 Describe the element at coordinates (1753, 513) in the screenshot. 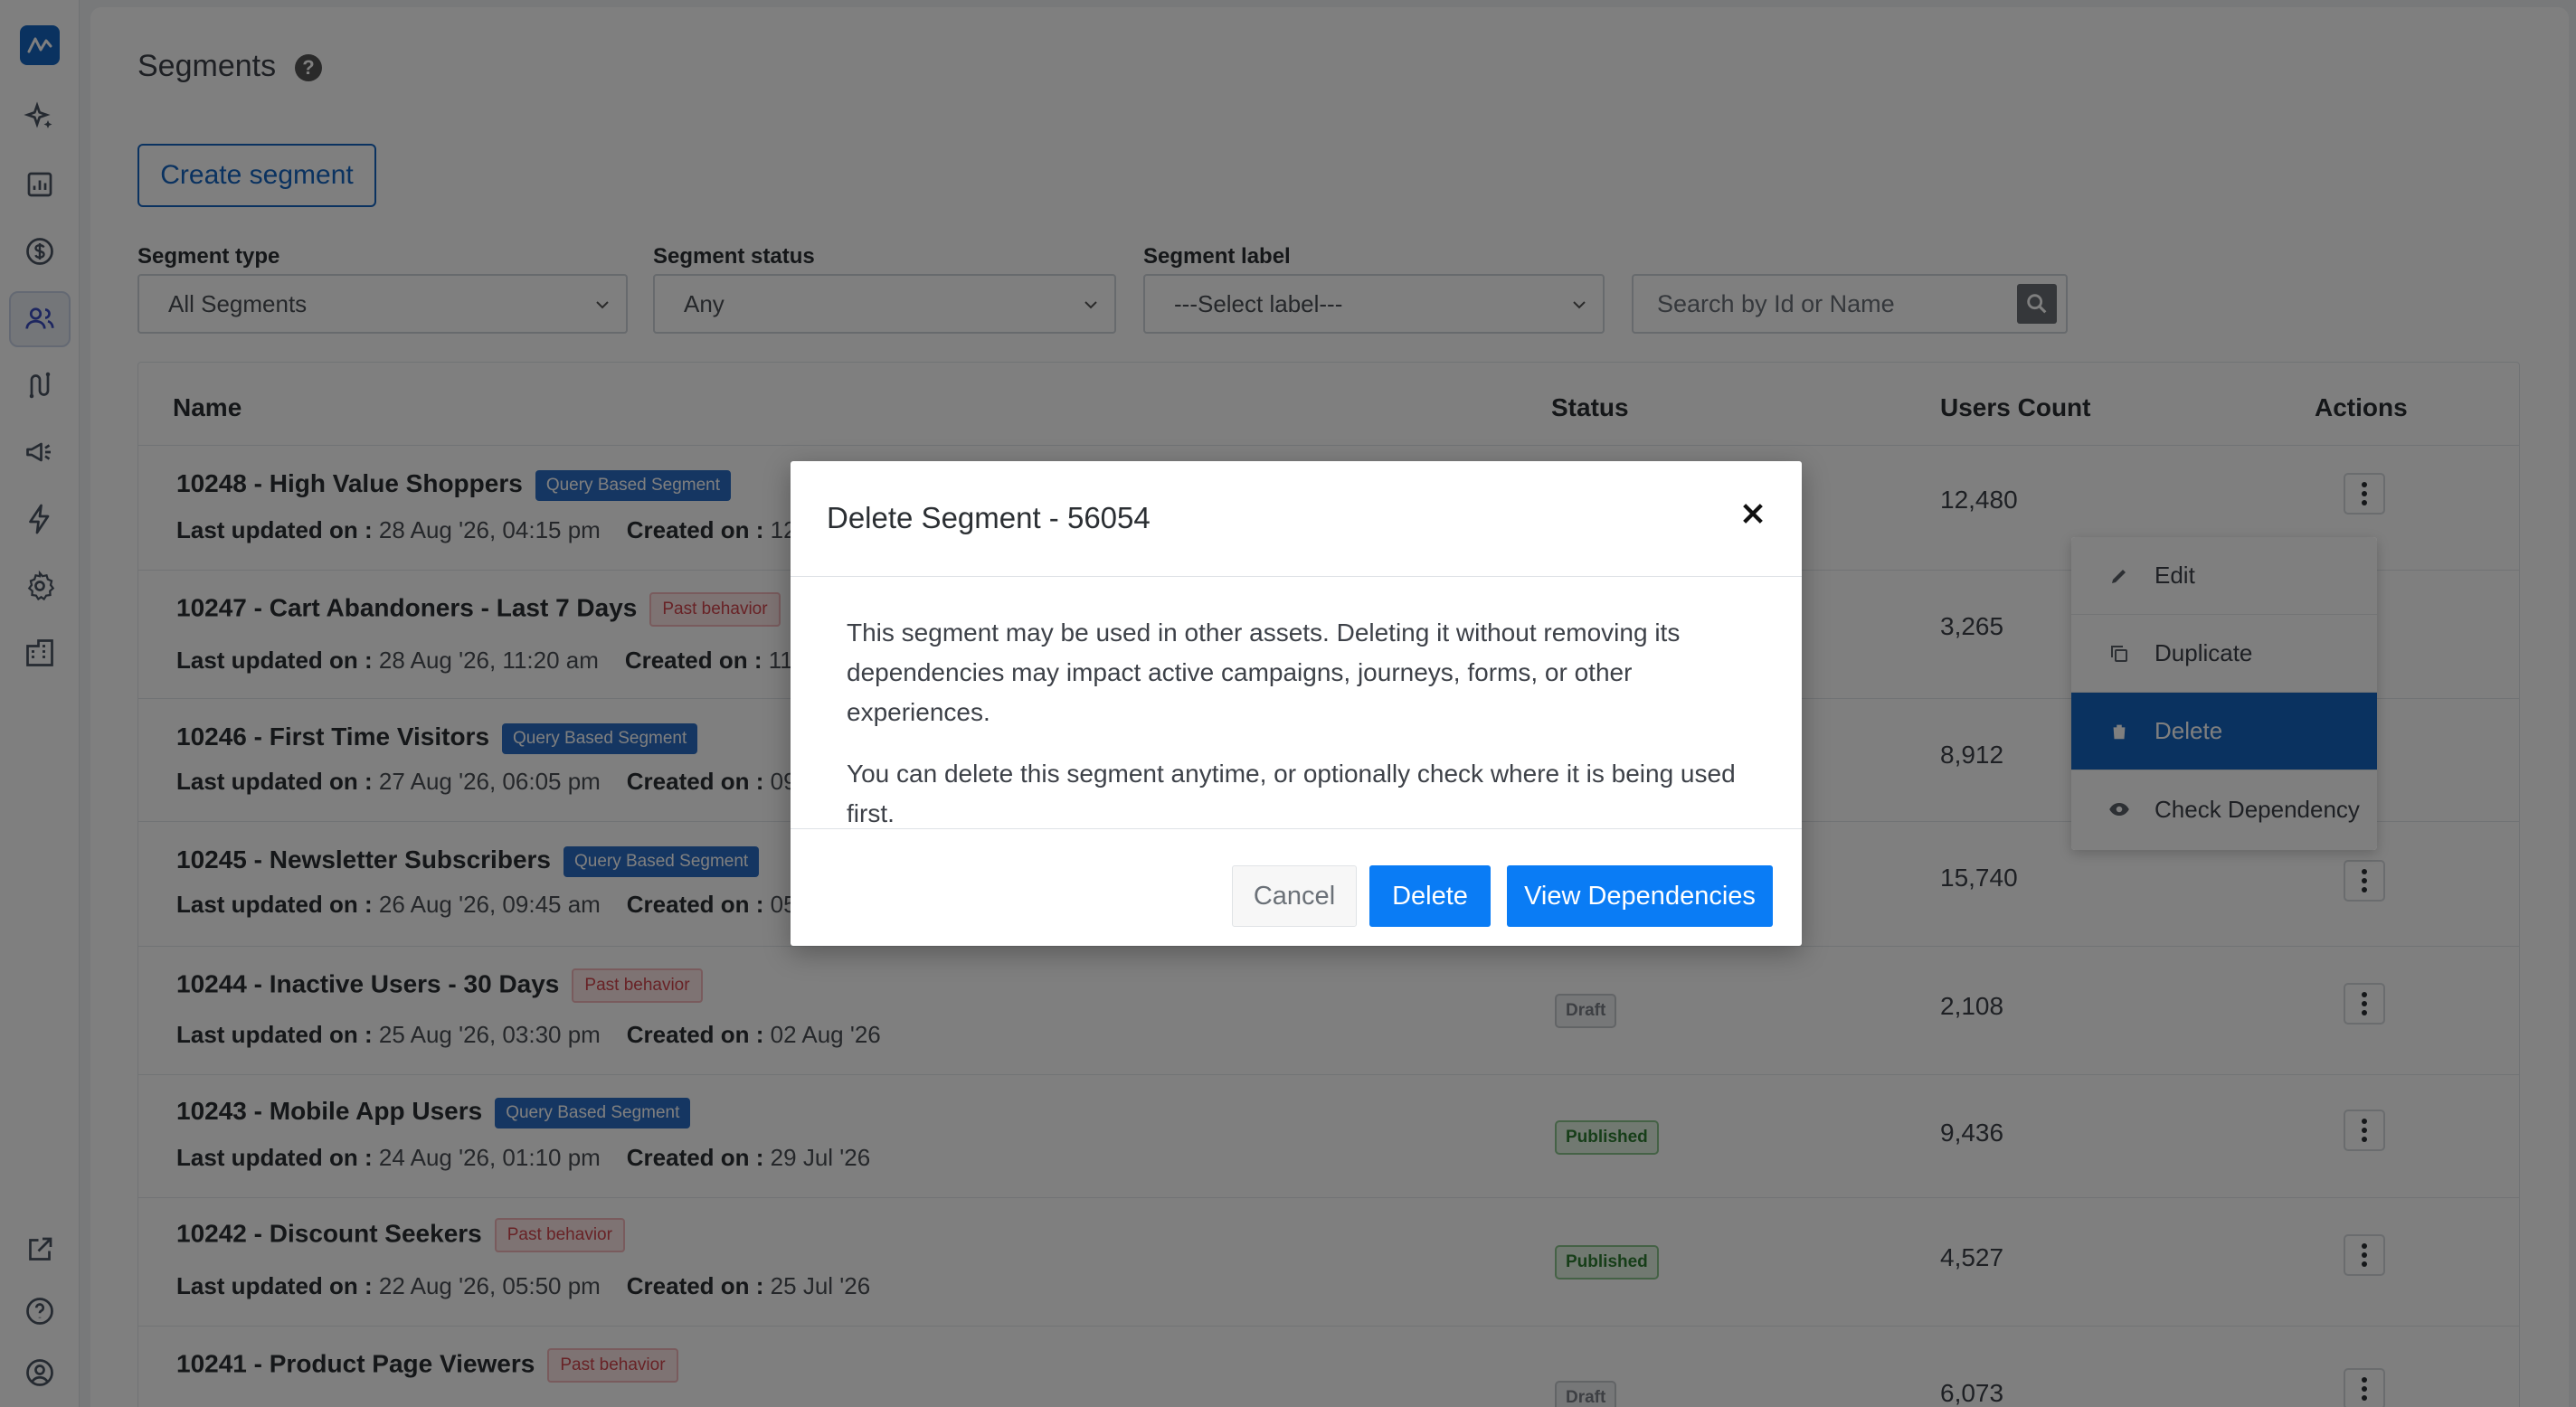

I see `close-icon` at that location.